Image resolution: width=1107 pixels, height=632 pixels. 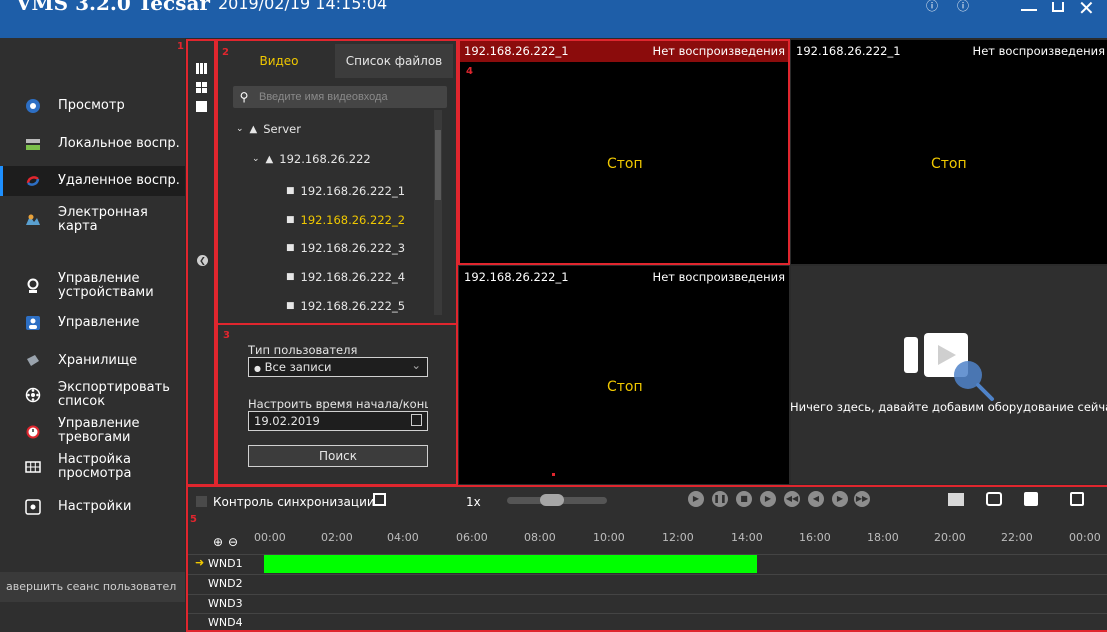 I want to click on datetime: 2019/02/19 14:15:04, so click(x=303, y=6).